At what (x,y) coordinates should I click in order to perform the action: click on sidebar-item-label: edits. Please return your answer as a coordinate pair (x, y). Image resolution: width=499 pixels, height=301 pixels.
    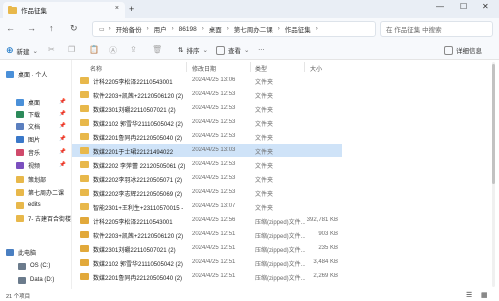
    Looking at the image, I should click on (34, 205).